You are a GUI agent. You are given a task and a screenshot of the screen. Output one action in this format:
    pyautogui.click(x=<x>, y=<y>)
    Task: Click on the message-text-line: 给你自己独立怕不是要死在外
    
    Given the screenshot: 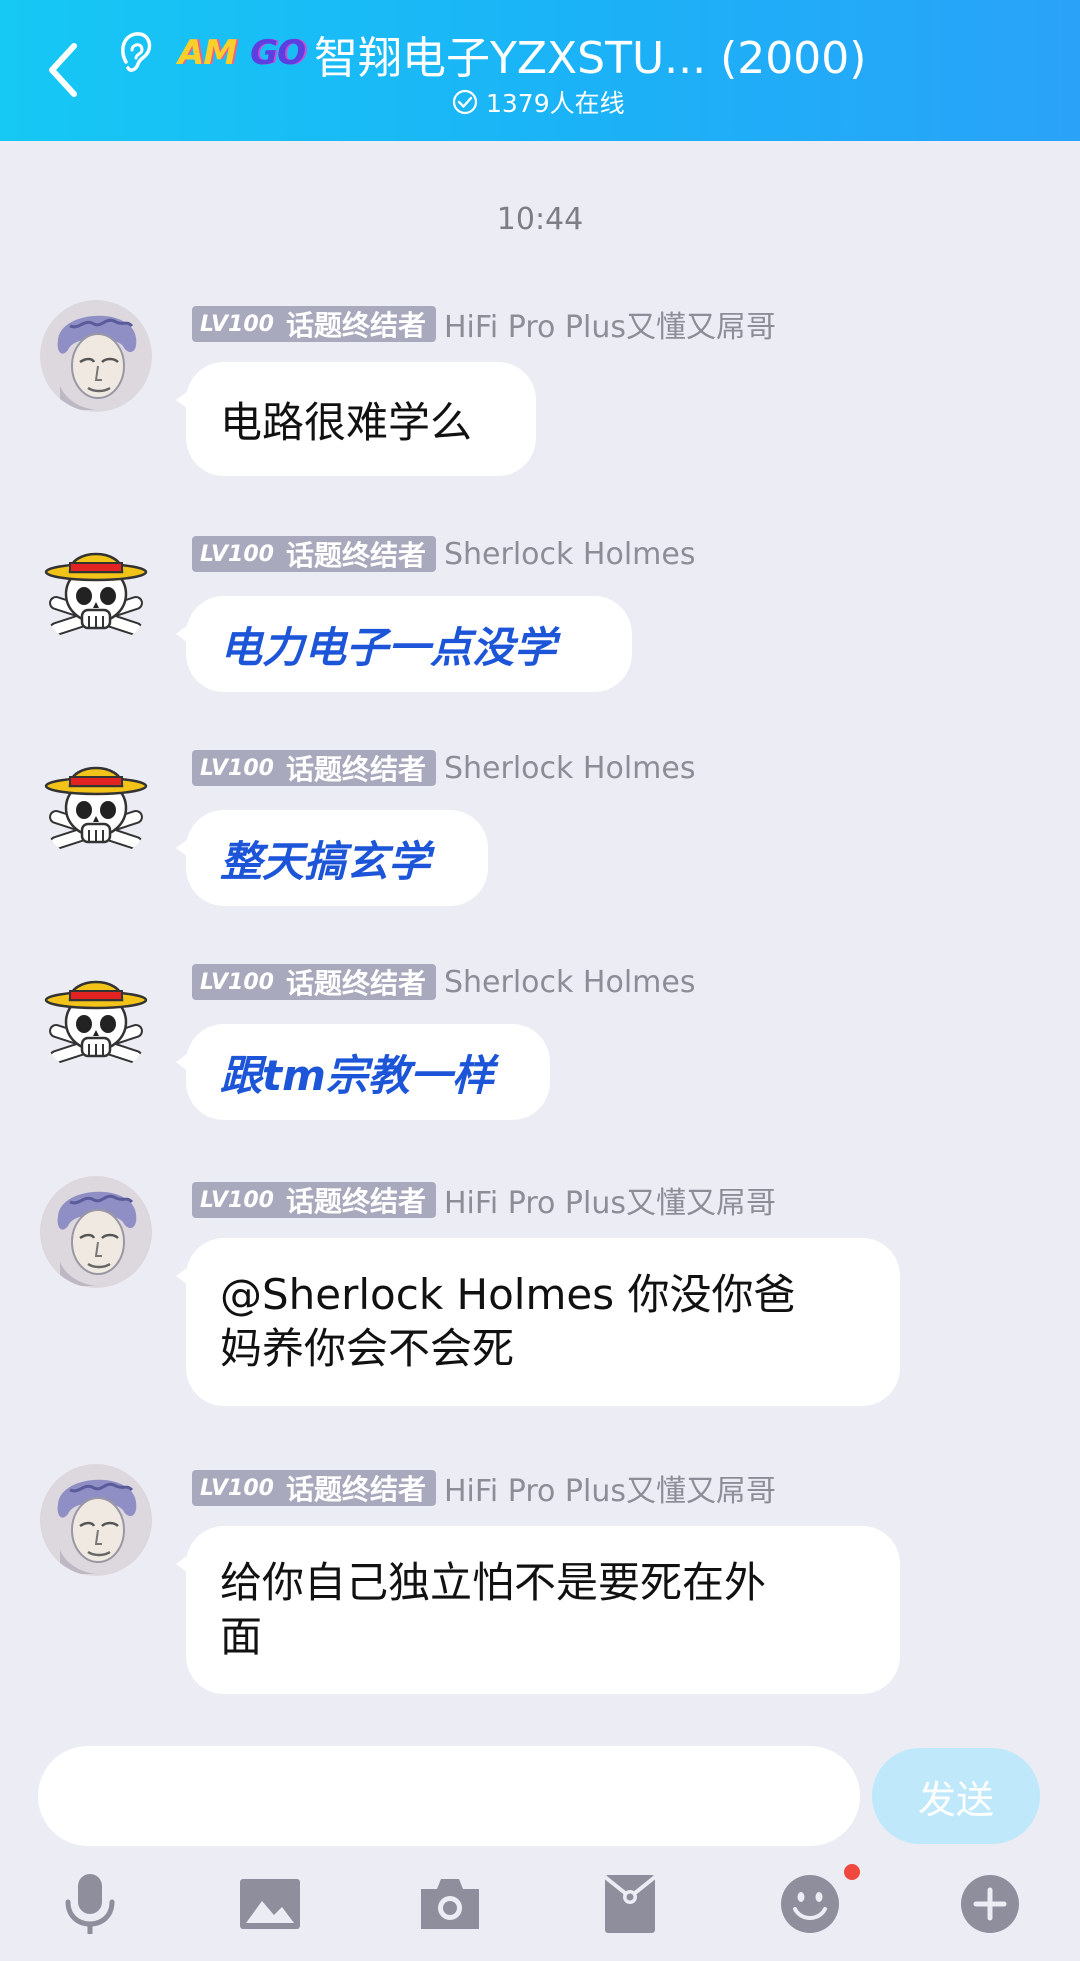 What is the action you would take?
    pyautogui.click(x=493, y=1582)
    